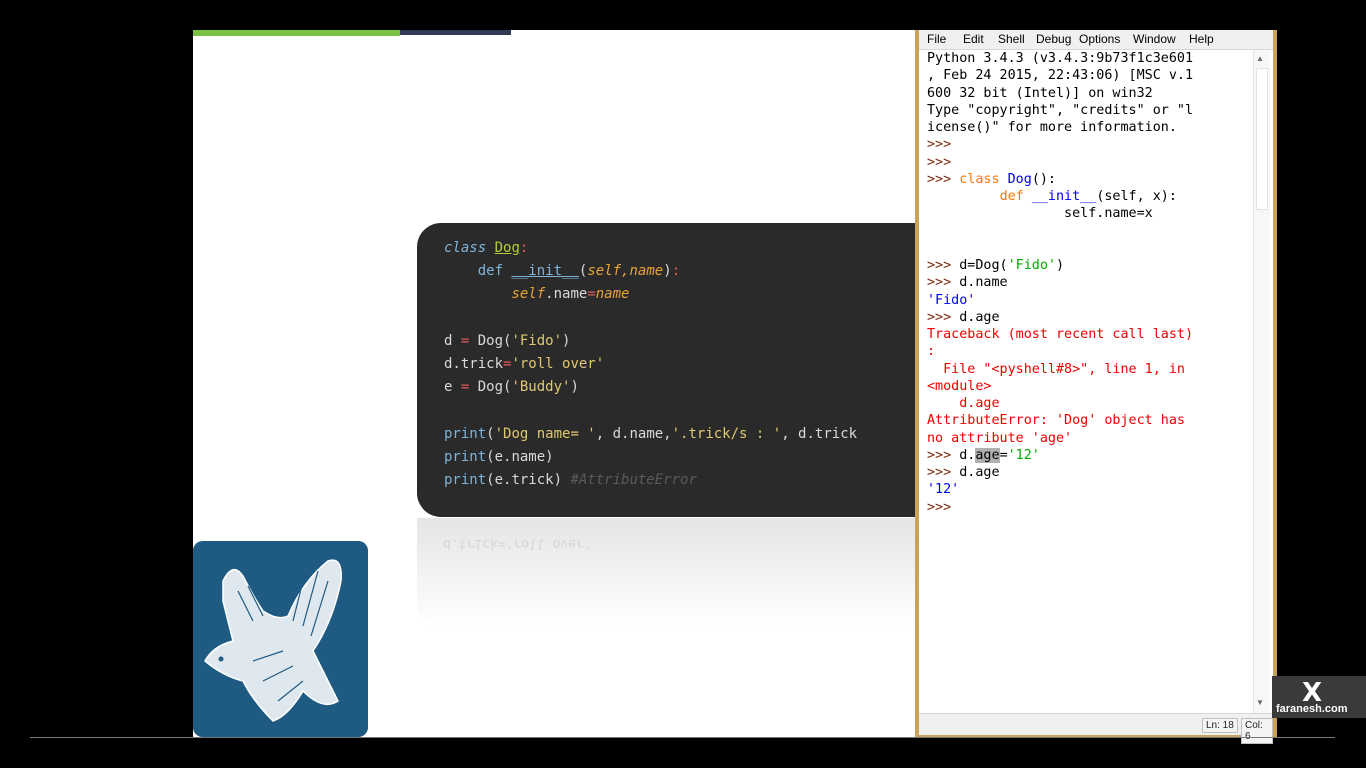  I want to click on menu-shell: Shell, so click(1011, 39).